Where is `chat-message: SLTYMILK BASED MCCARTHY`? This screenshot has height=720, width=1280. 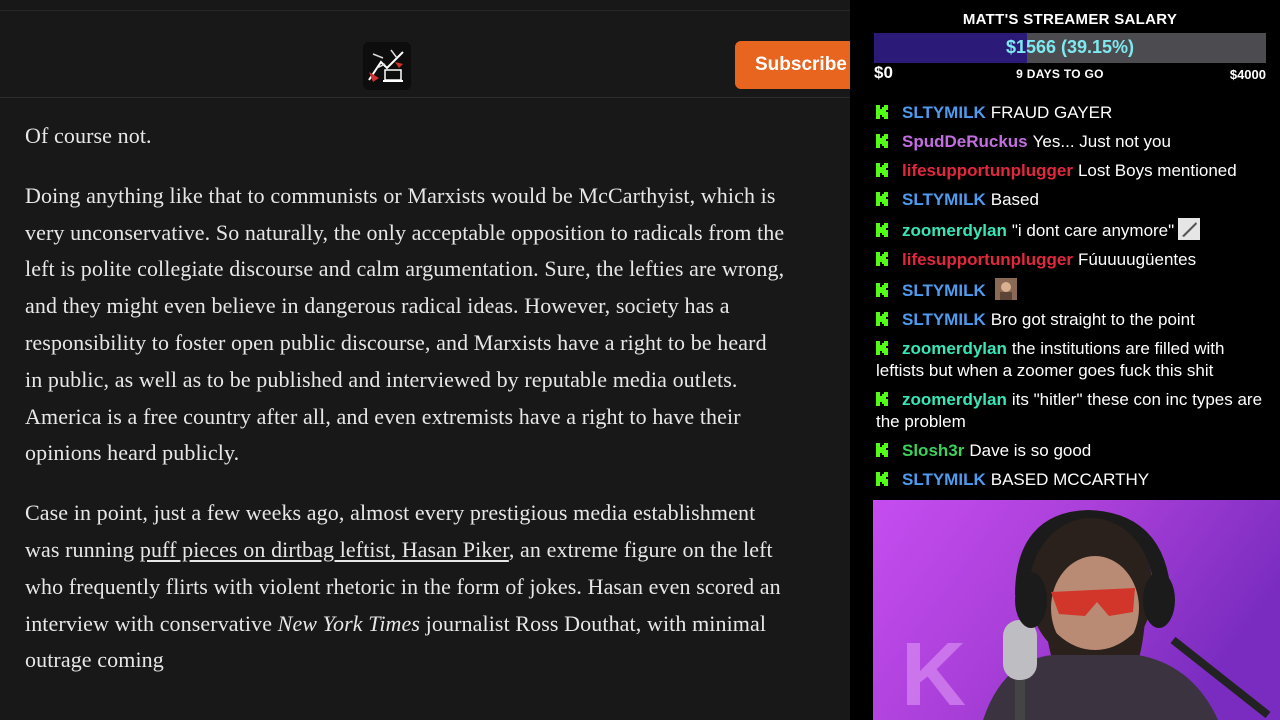
chat-message: SLTYMILK BASED MCCARTHY is located at coordinates (1075, 480).